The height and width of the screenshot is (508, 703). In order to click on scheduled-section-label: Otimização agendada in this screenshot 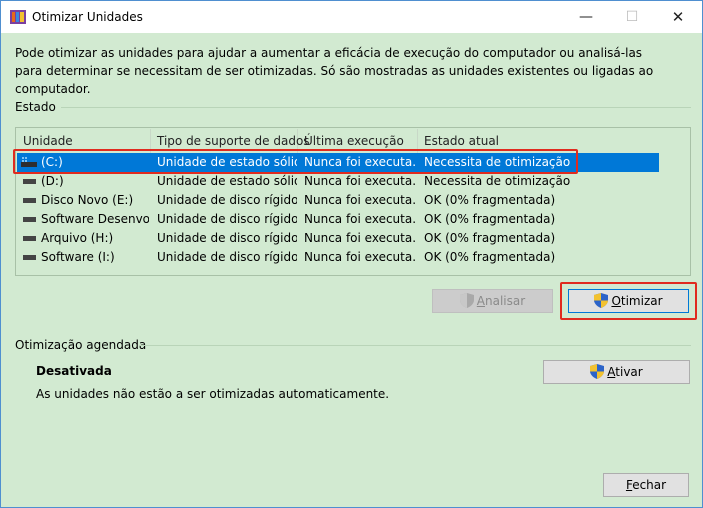, I will do `click(81, 345)`.